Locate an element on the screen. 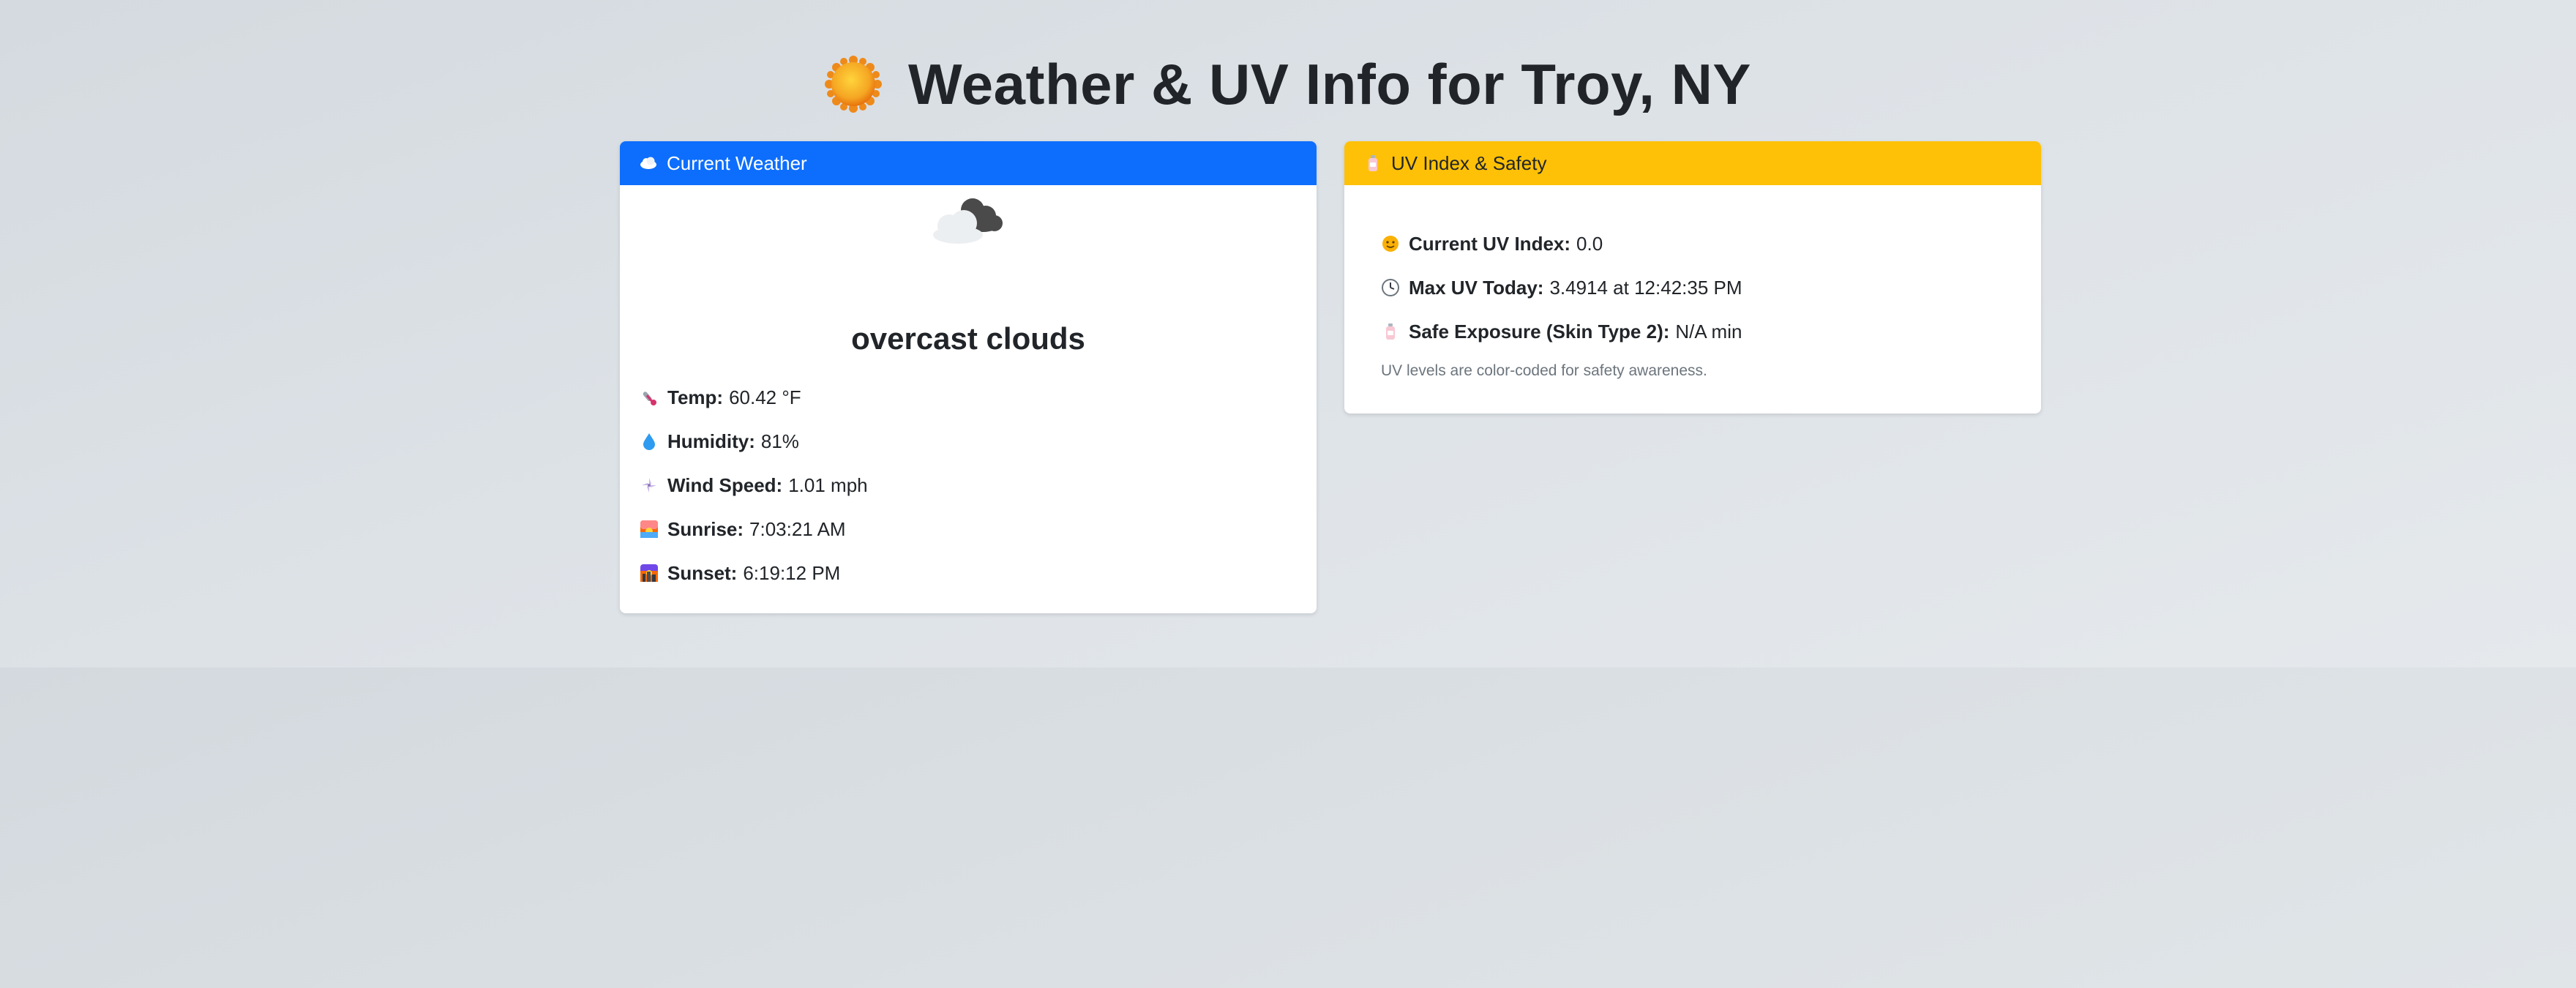  temp-row: Temp: 60.42 °F is located at coordinates (754, 397).